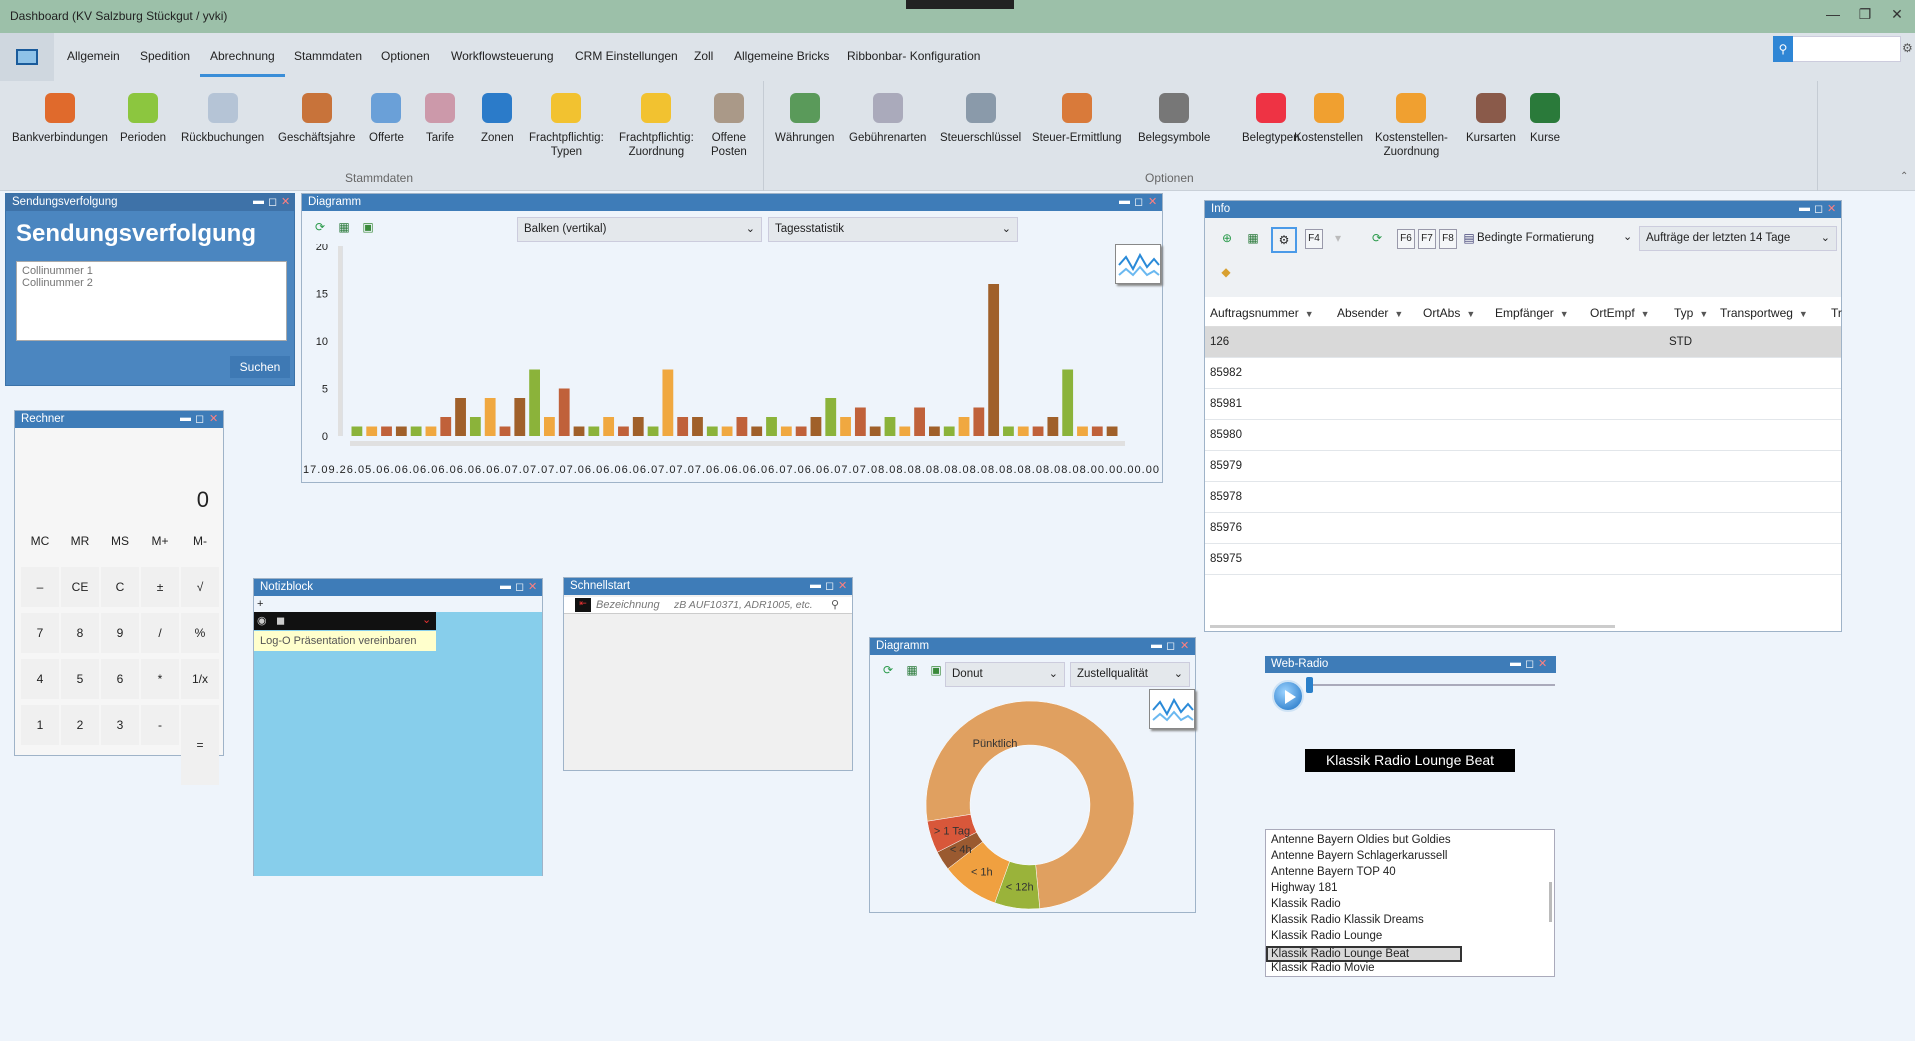 The image size is (1915, 1041). What do you see at coordinates (1227, 238) in the screenshot?
I see `add-icon: ⊕` at bounding box center [1227, 238].